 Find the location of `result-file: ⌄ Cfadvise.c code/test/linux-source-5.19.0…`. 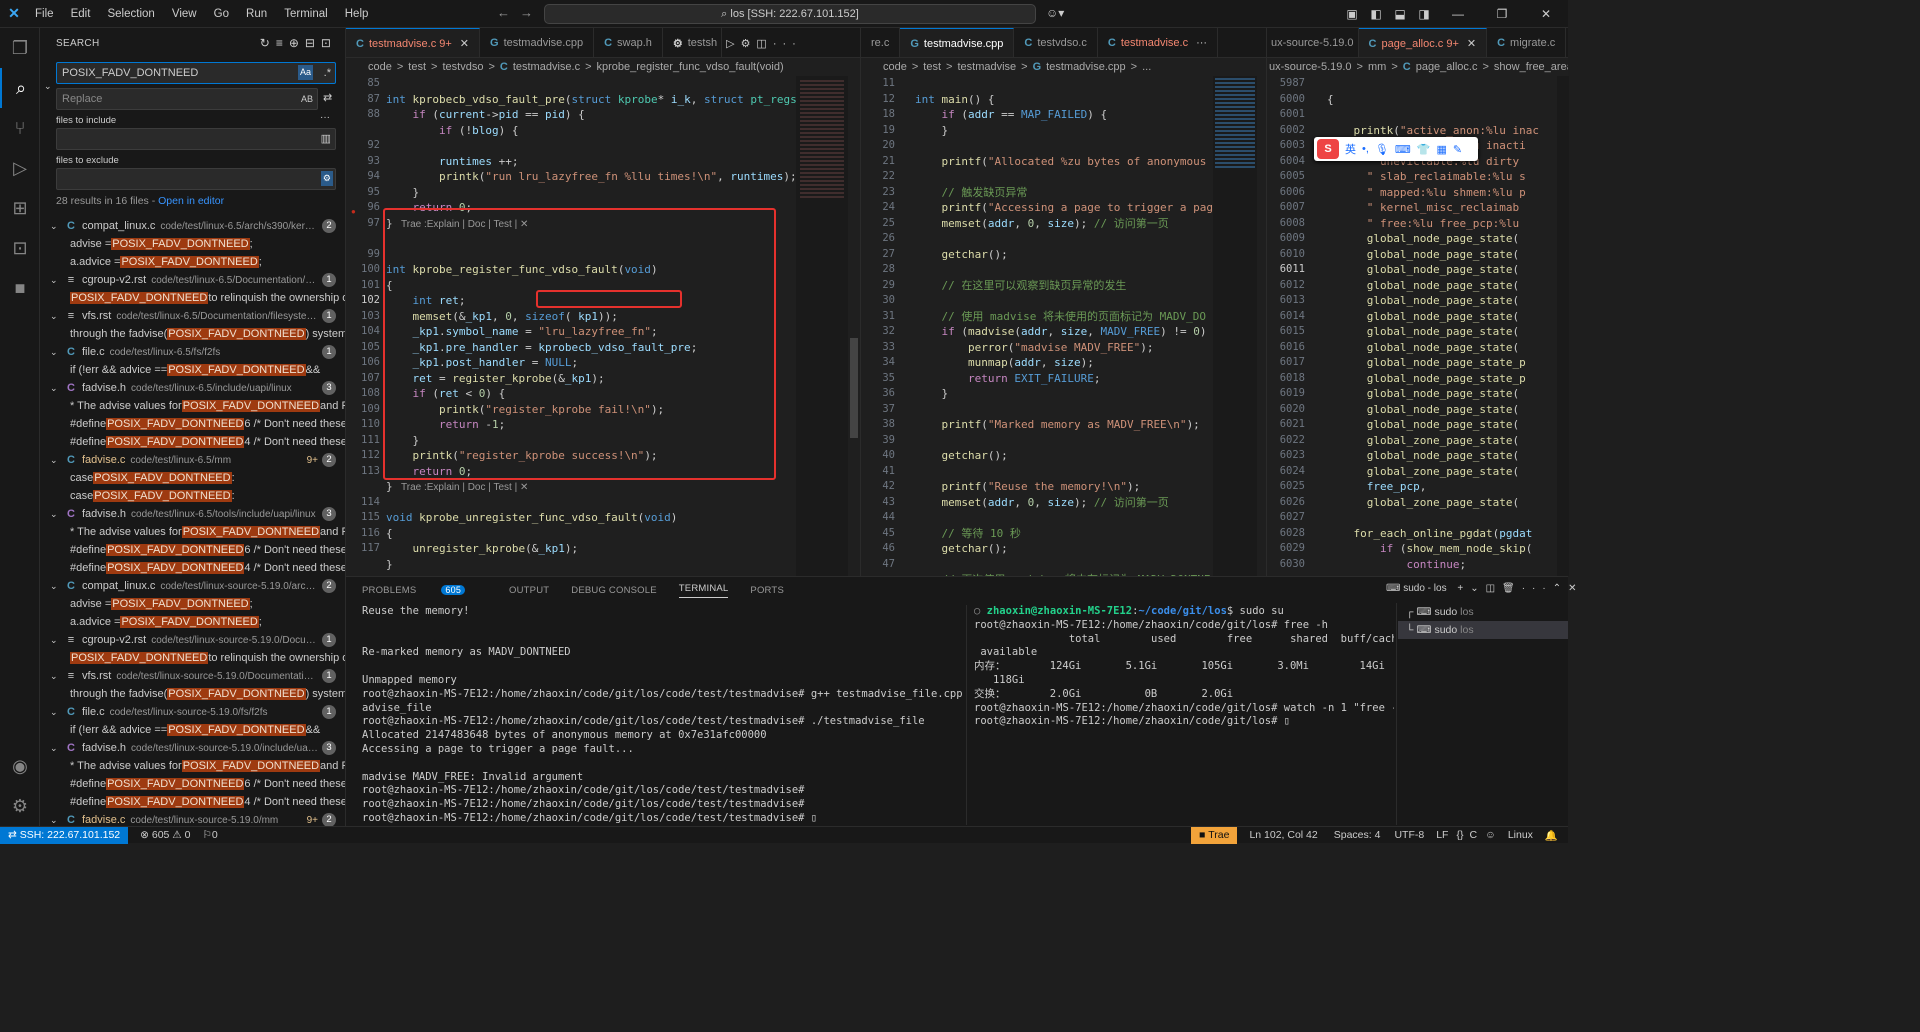

result-file: ⌄ Cfadvise.c code/test/linux-source-5.19.0… is located at coordinates (192, 818).